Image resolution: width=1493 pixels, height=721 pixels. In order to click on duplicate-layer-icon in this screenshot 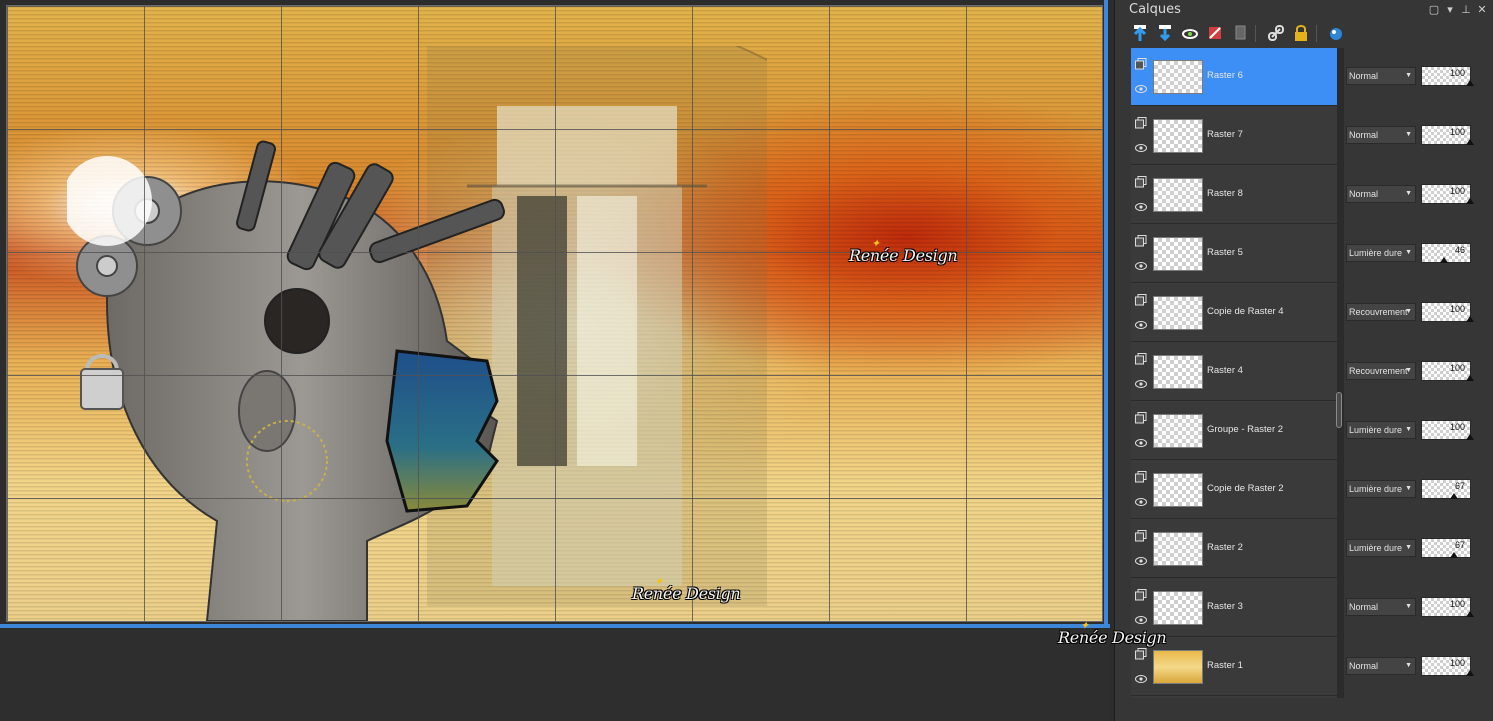, I will do `click(1240, 33)`.